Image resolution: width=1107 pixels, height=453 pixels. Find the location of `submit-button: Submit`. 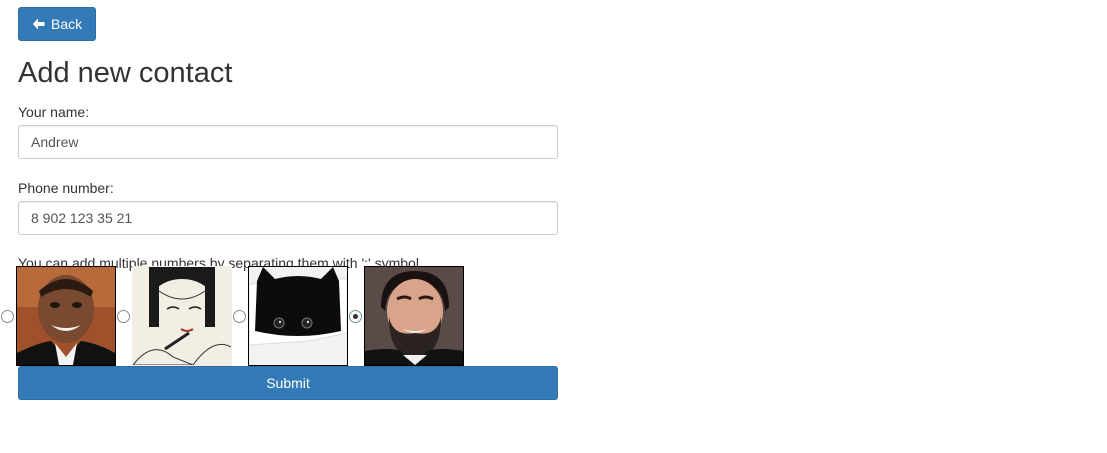

submit-button: Submit is located at coordinates (288, 383).